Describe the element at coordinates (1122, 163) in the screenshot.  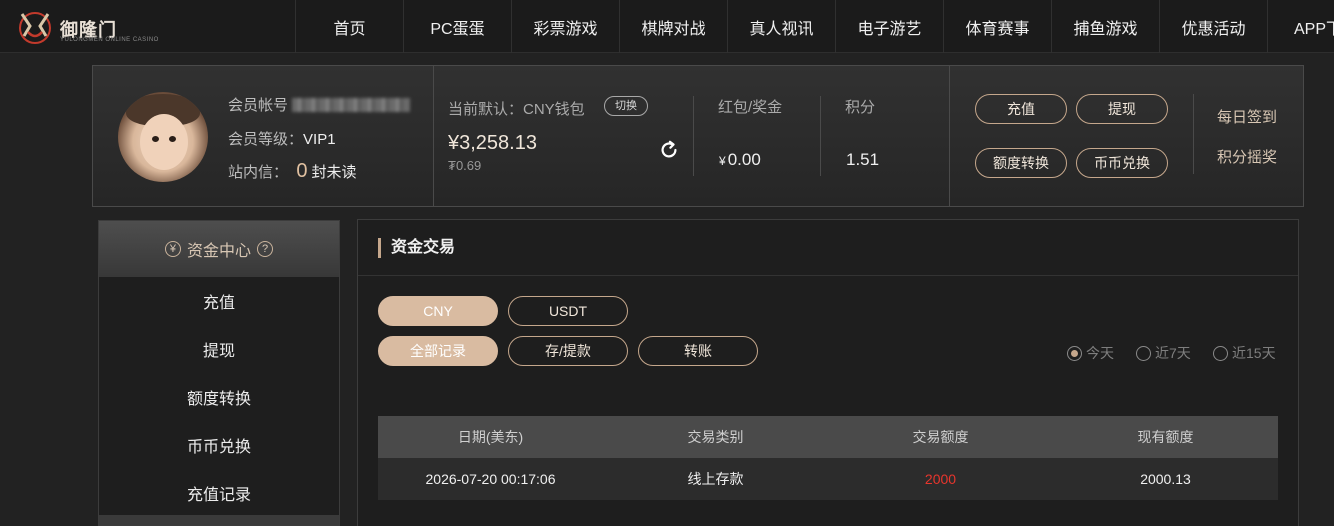
I see `exchange-button: 币币兑换` at that location.